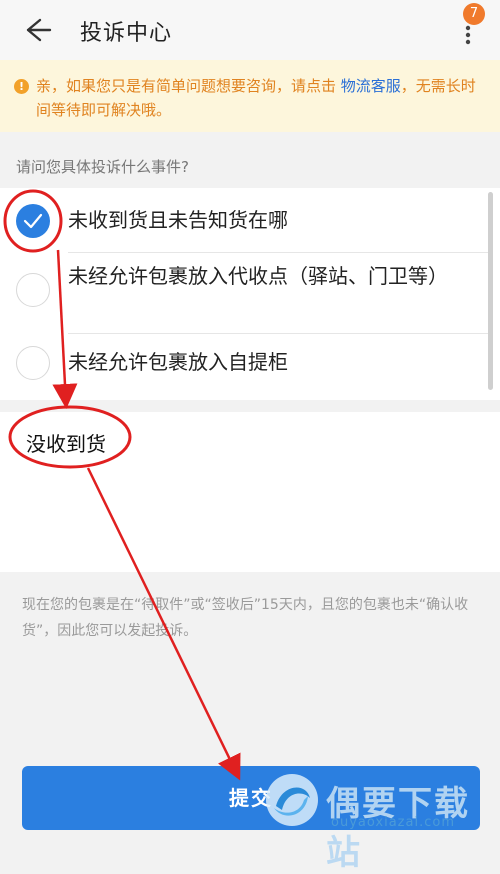 This screenshot has height=874, width=500. What do you see at coordinates (258, 276) in the screenshot?
I see `option-label: 未经允许包裹放入代收点（驿站、门卫等）` at bounding box center [258, 276].